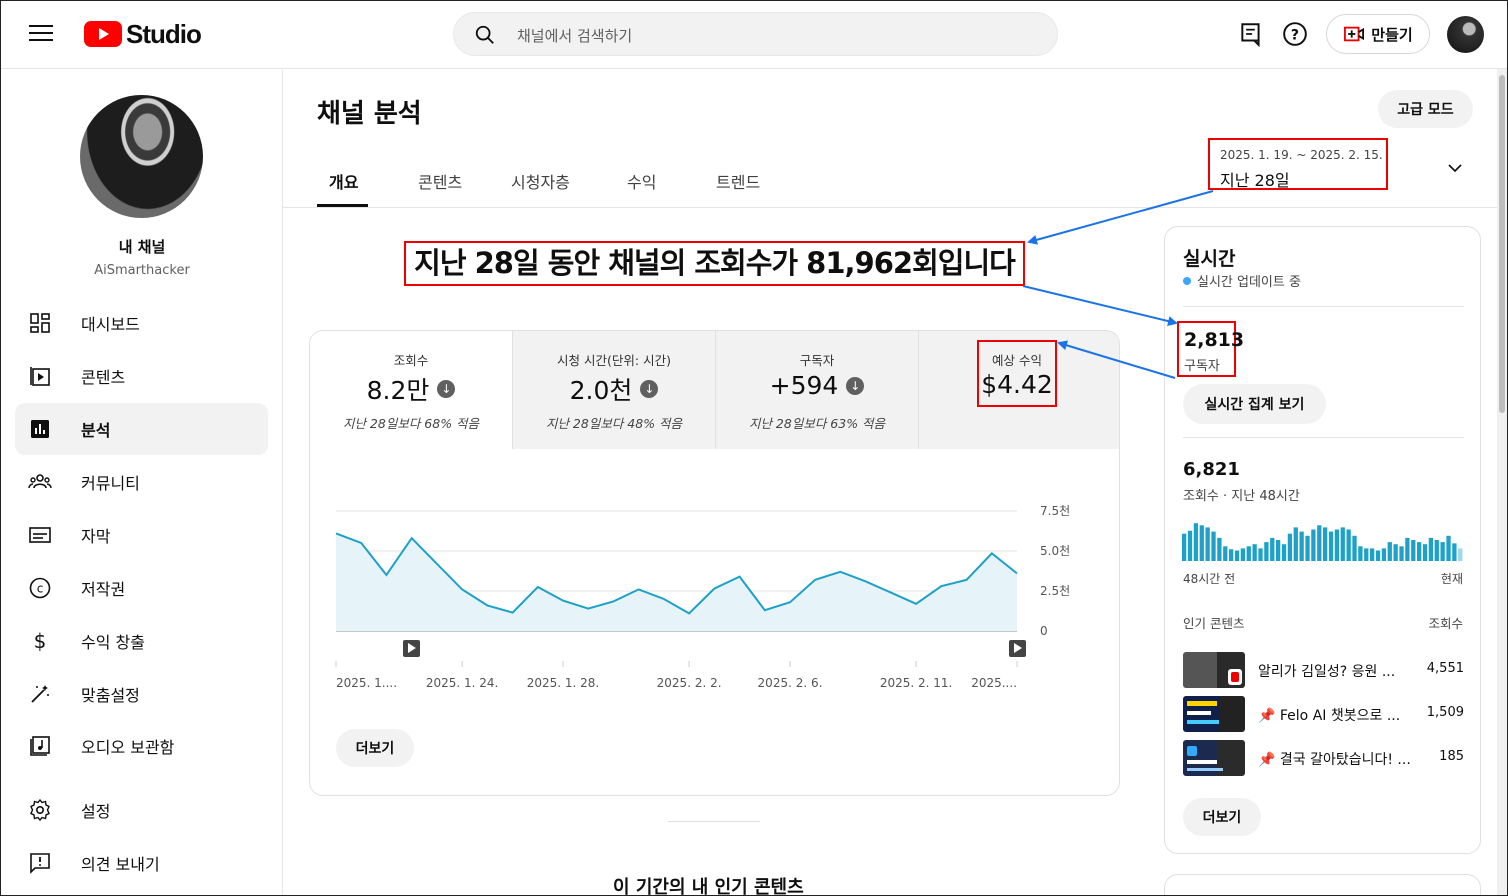  What do you see at coordinates (164, 33) in the screenshot?
I see `logo-text: Studio` at bounding box center [164, 33].